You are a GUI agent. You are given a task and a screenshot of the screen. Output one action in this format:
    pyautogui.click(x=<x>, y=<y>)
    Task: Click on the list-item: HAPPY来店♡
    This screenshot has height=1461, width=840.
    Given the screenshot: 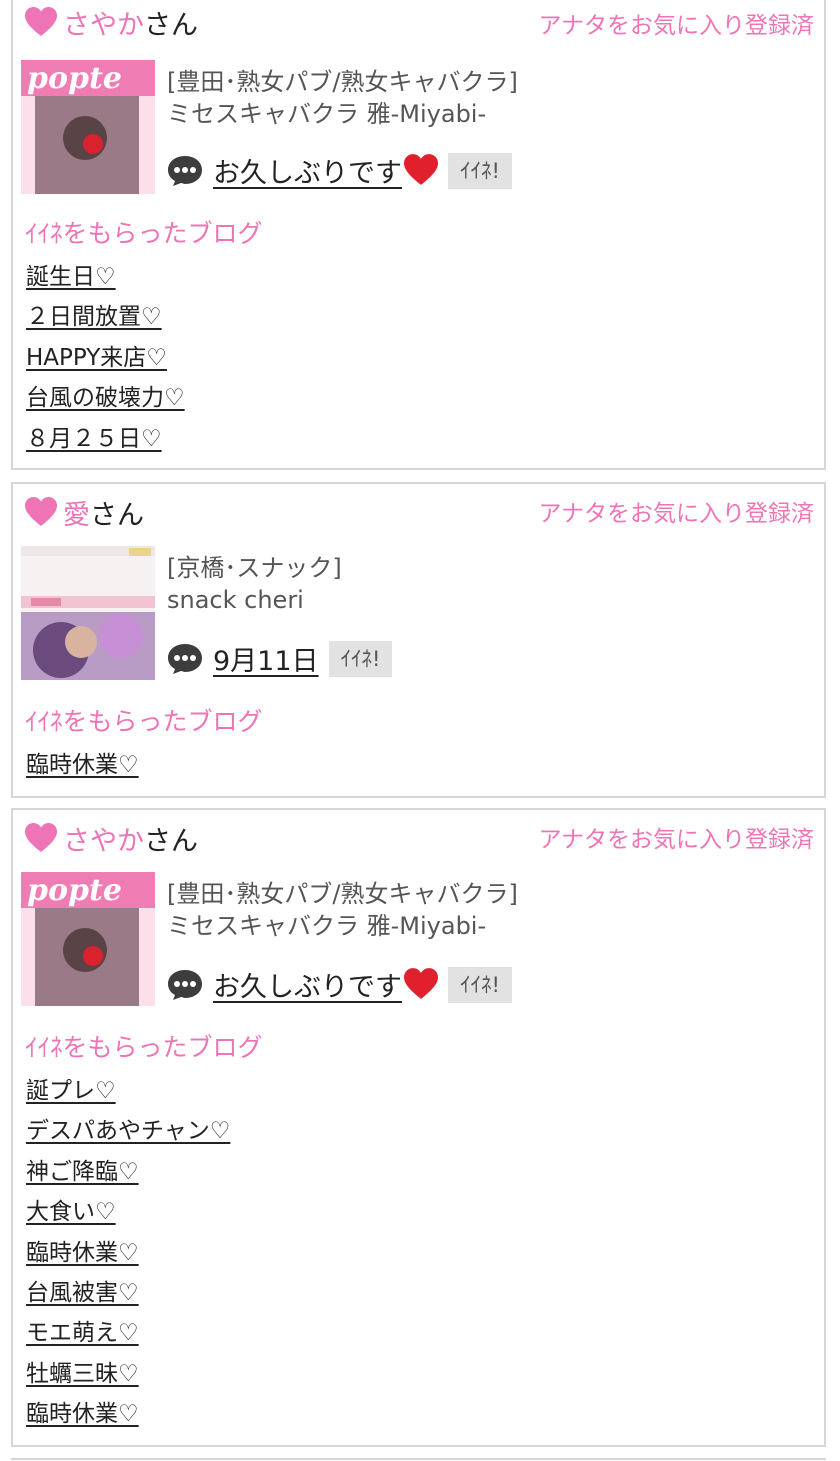 What is the action you would take?
    pyautogui.click(x=105, y=358)
    